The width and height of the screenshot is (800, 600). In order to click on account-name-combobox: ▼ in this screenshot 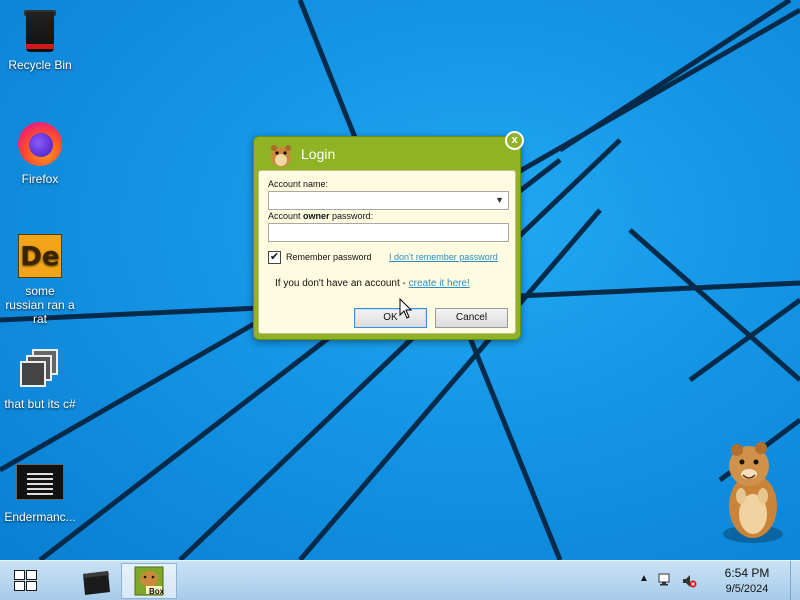, I will do `click(388, 200)`.